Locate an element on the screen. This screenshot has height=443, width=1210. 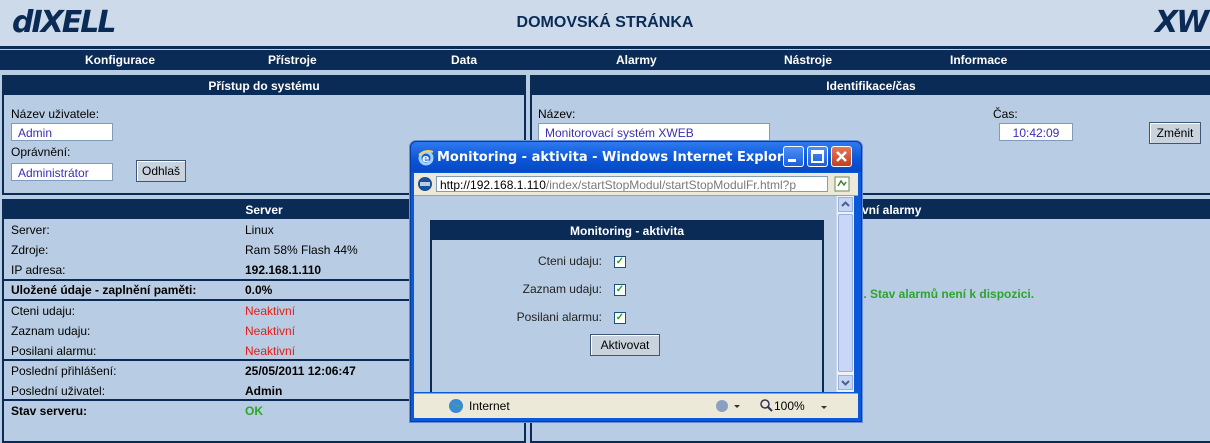
time-label: Čas: is located at coordinates (1005, 114).